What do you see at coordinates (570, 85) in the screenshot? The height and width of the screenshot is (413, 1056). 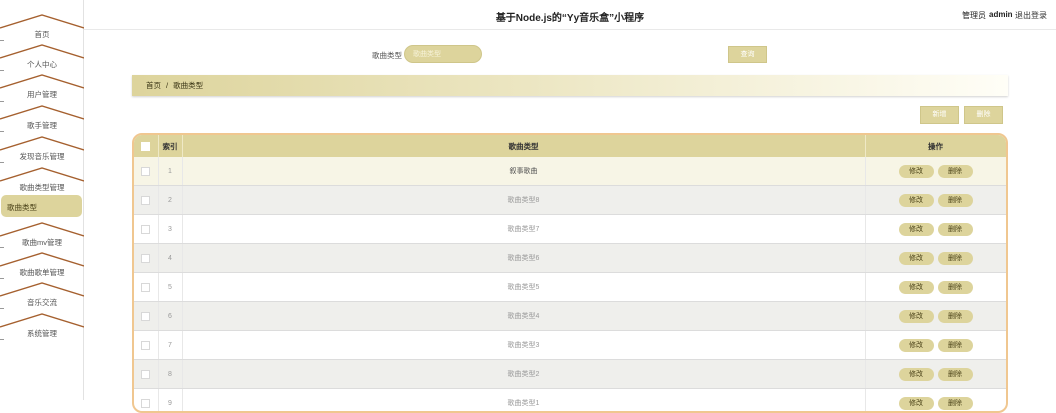 I see `breadcrumb: 首页 / 歌曲类型` at bounding box center [570, 85].